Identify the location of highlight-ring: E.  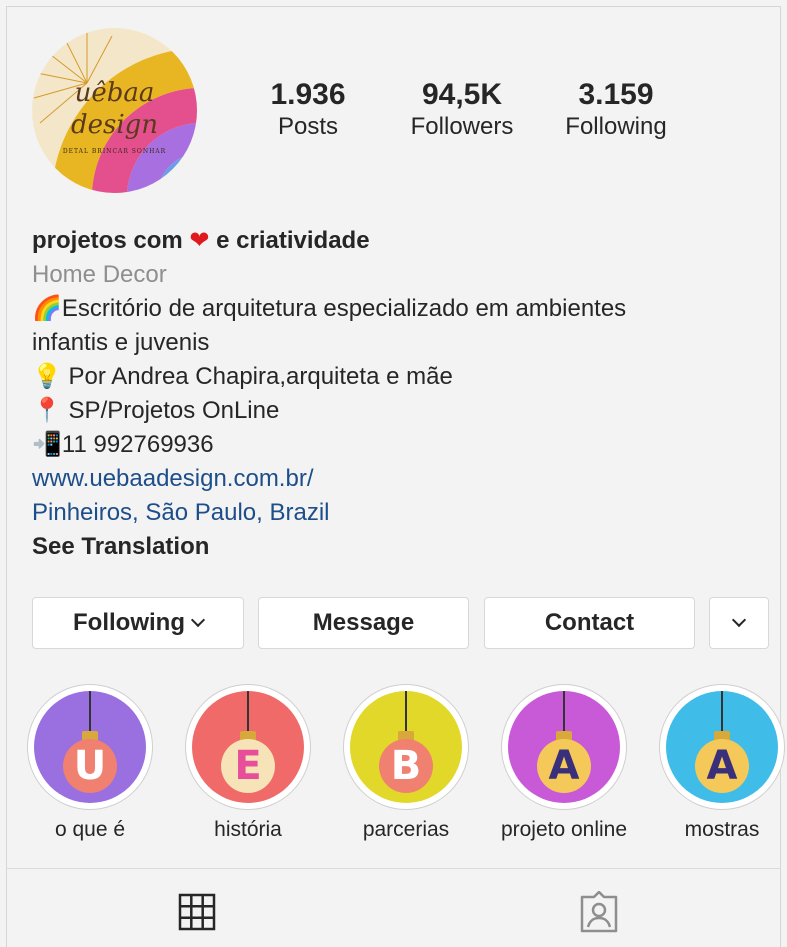
(248, 747).